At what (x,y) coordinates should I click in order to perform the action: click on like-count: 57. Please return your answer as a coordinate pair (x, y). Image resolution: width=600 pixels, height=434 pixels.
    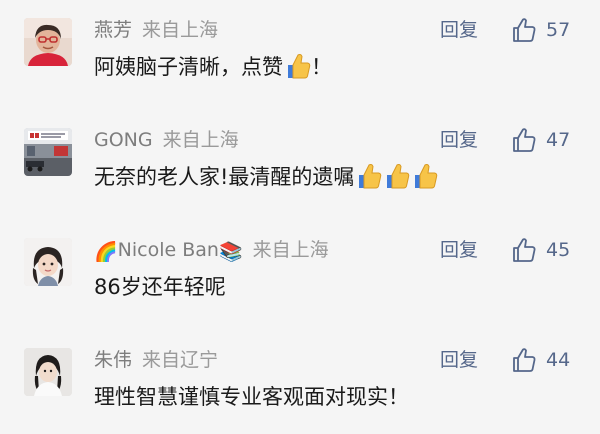
    Looking at the image, I should click on (558, 30).